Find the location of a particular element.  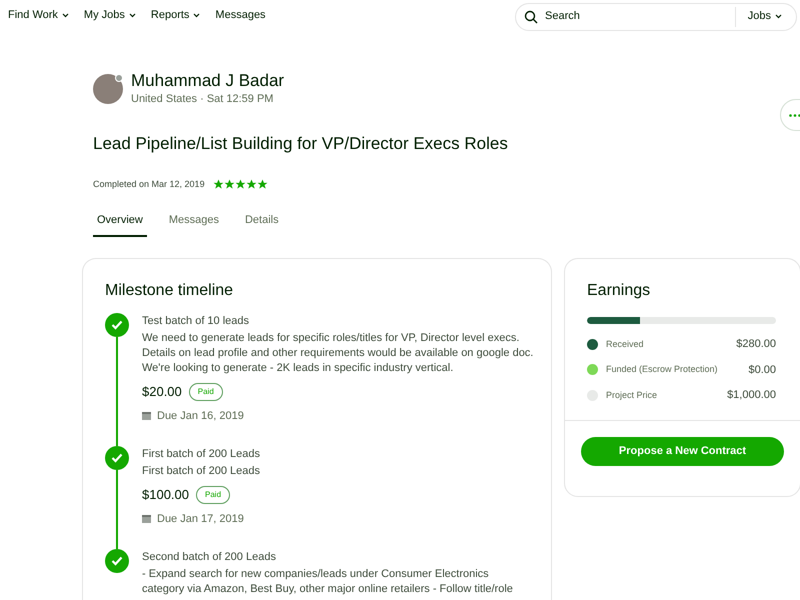

card-title: Earnings is located at coordinates (619, 291).